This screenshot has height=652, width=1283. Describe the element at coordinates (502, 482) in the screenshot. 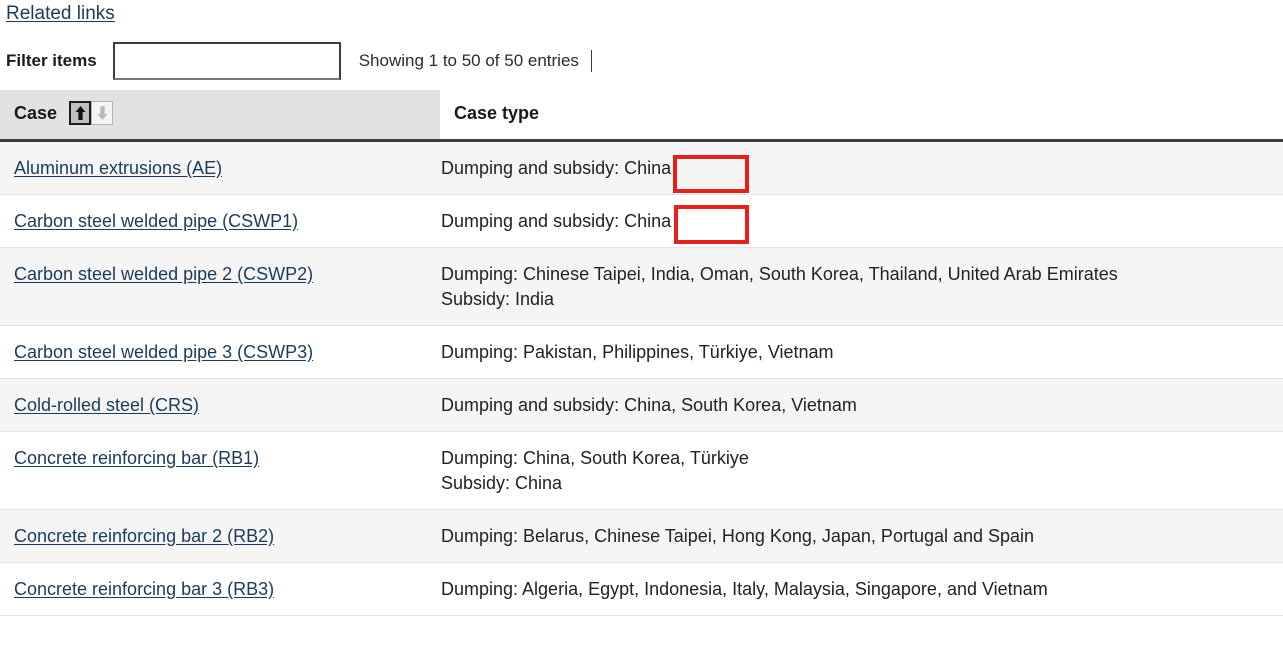

I see `case-type-line: Subsidy: China` at that location.